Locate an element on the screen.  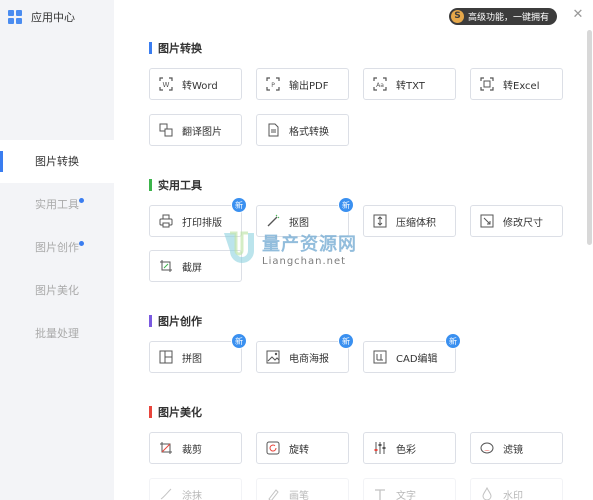
tool-label: 转Word is located at coordinates (200, 86).